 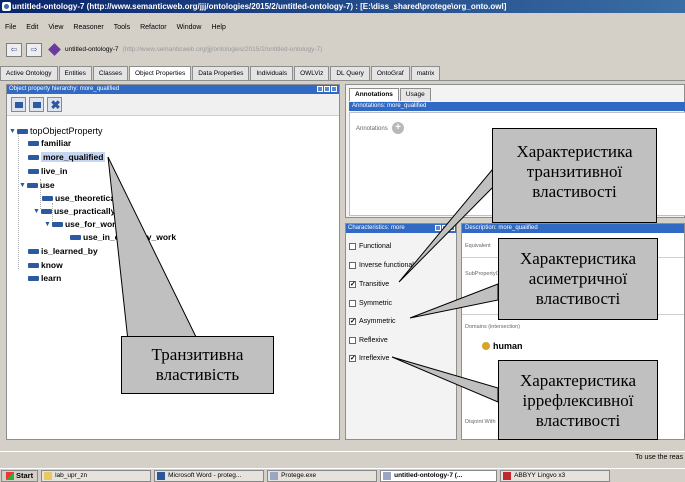 I want to click on panel-window-controls, so click(x=445, y=228).